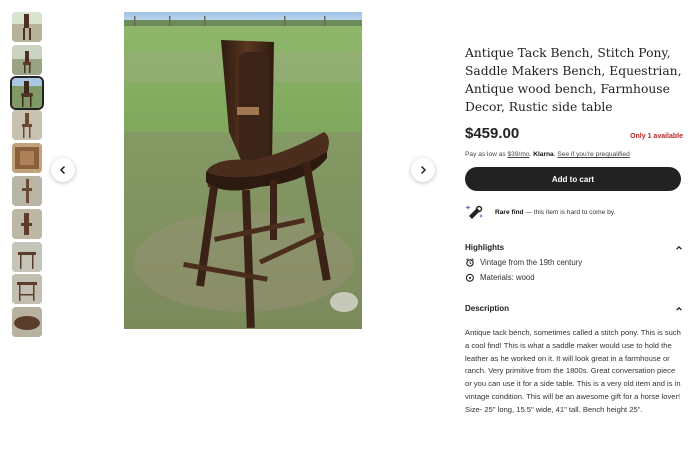 Image resolution: width=690 pixels, height=451 pixels. I want to click on description-toggle: Description, so click(574, 308).